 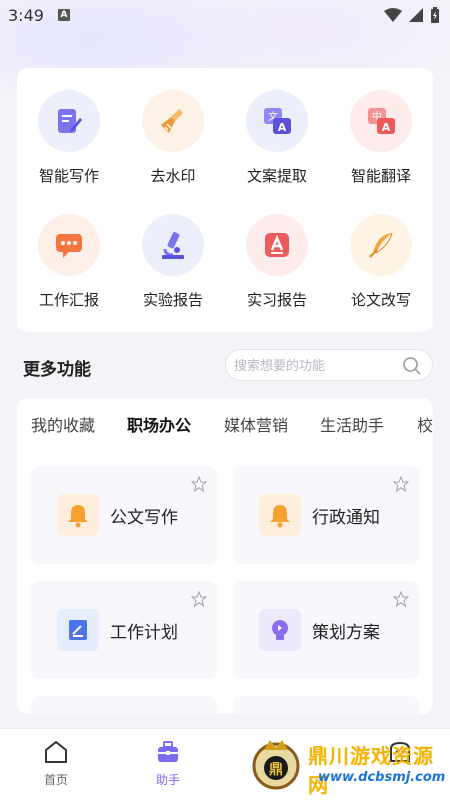 I want to click on function-card-official-doc: 公文写作, so click(x=124, y=515).